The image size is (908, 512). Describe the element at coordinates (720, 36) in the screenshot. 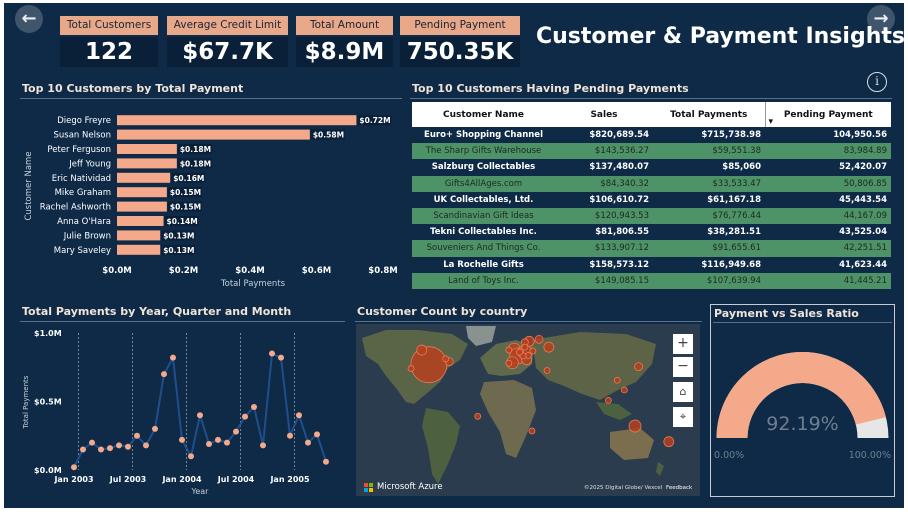

I see `page-title: Customer & Payment Insights` at that location.